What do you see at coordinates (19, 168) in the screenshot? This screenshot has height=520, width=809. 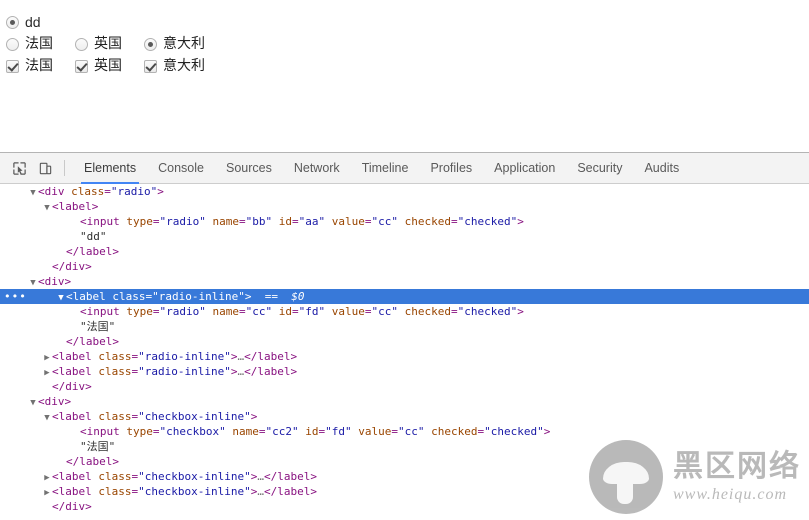 I see `inspect-element-button` at bounding box center [19, 168].